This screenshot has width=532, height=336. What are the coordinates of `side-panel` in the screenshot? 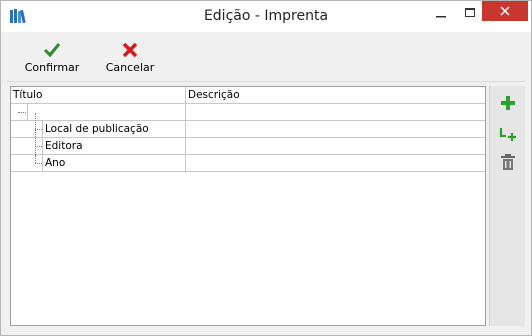 It's located at (507, 206).